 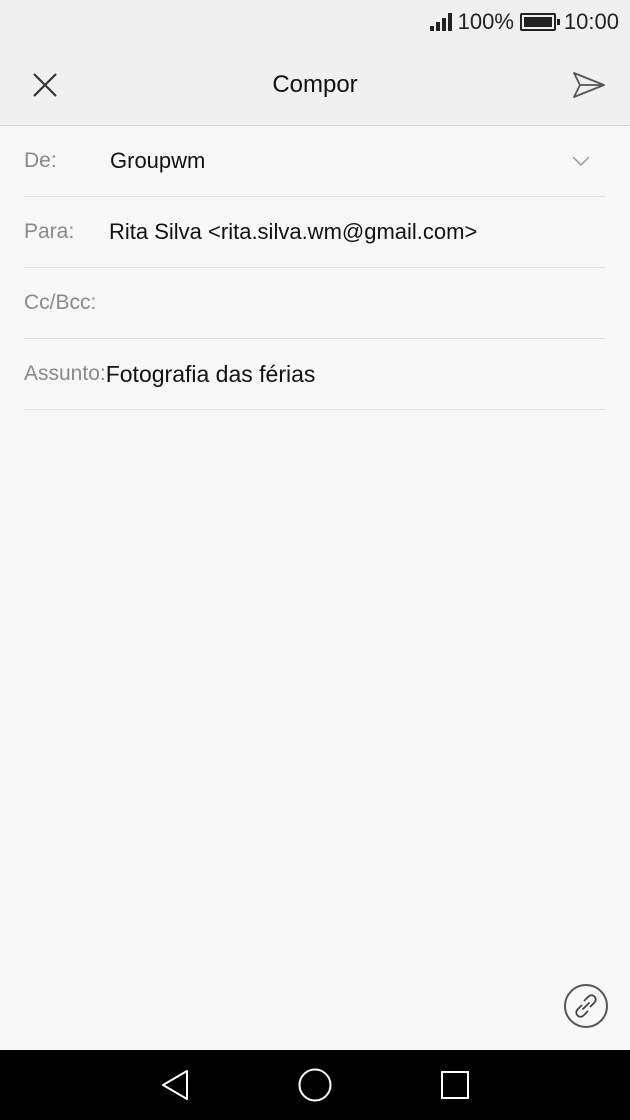 What do you see at coordinates (49, 231) in the screenshot?
I see `to-label: Para:` at bounding box center [49, 231].